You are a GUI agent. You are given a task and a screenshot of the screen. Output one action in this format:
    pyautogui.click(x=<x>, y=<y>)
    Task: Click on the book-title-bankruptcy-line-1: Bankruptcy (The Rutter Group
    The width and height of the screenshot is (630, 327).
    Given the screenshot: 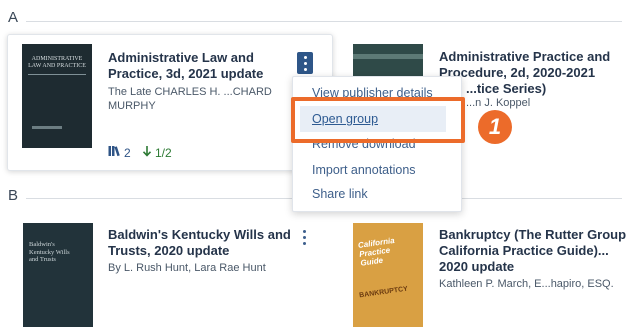 What is the action you would take?
    pyautogui.click(x=532, y=235)
    